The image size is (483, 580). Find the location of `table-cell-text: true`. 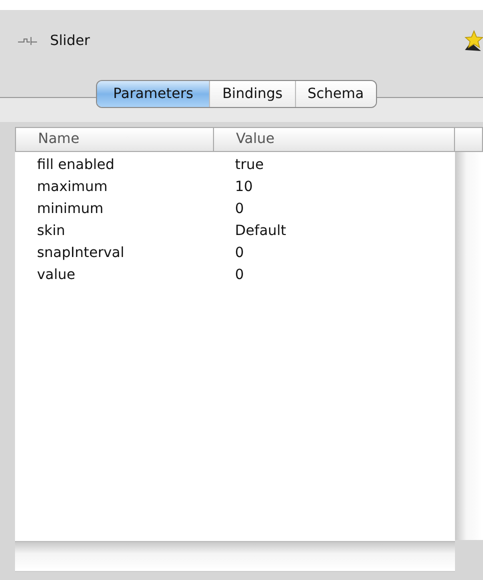

table-cell-text: true is located at coordinates (249, 165).